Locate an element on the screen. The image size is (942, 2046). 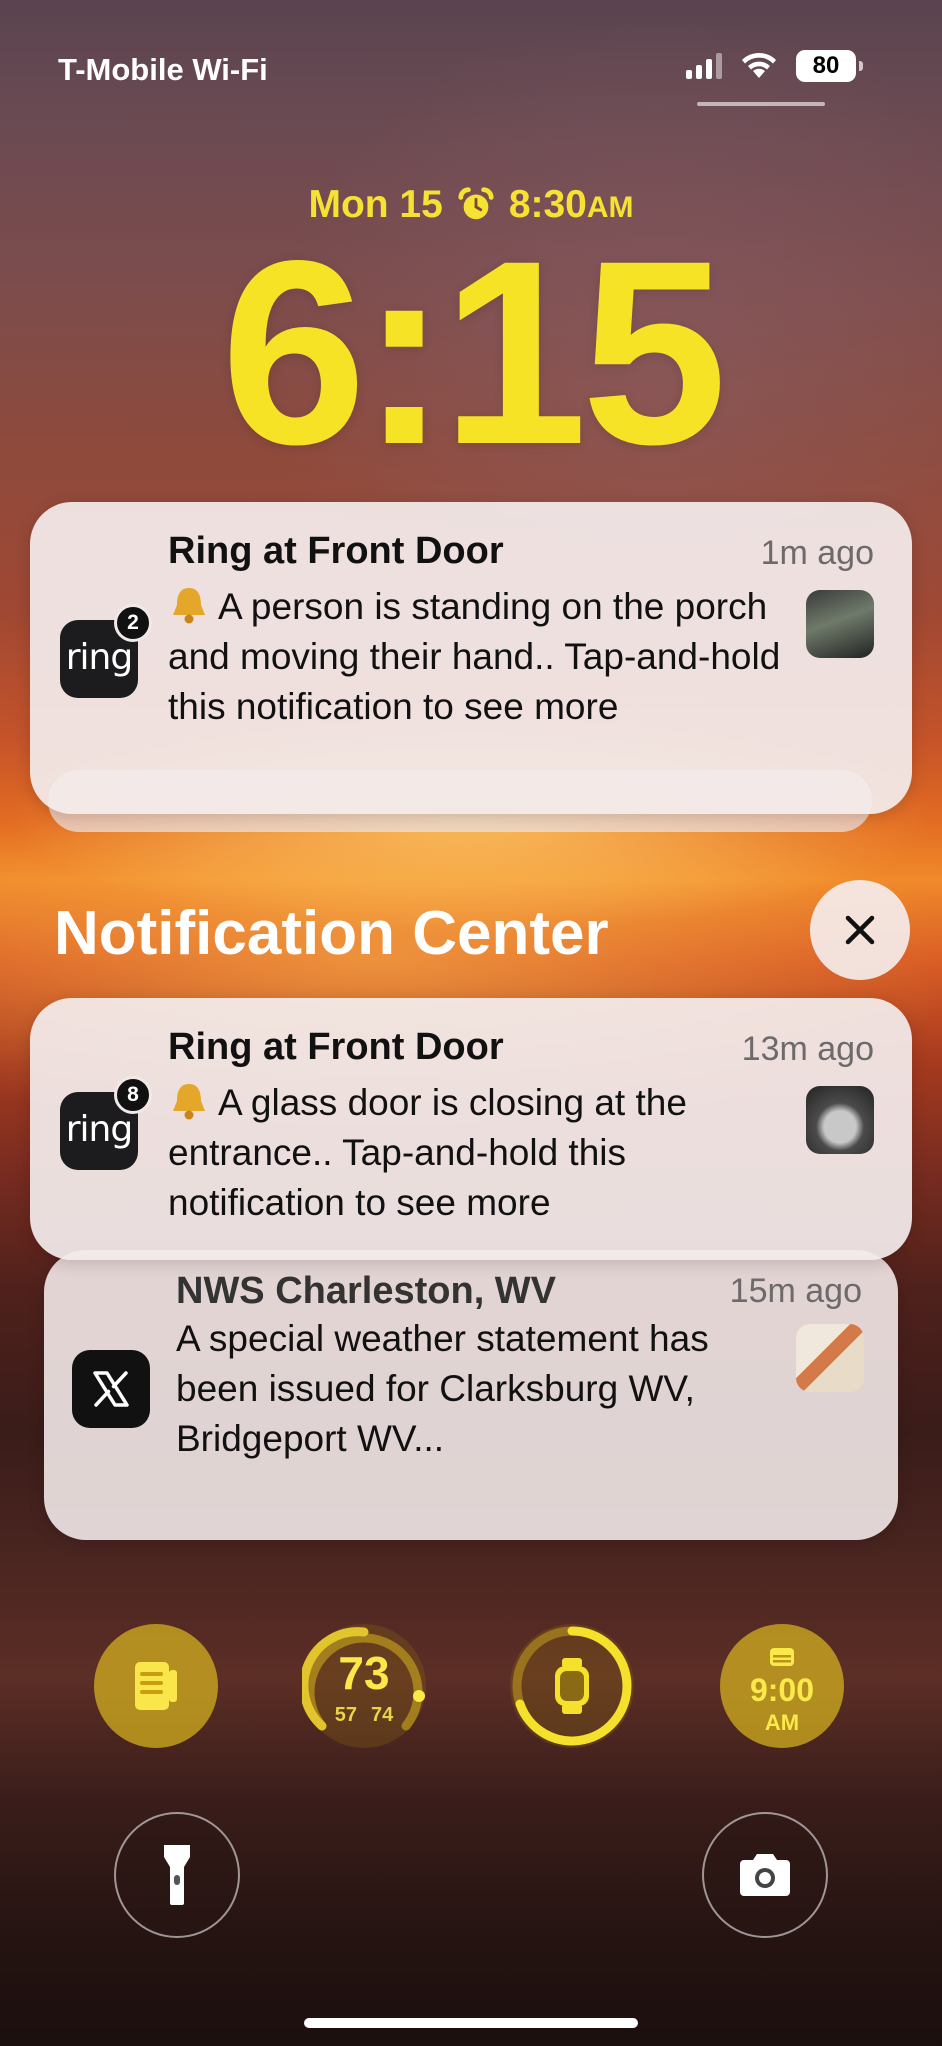
clear-notifications-button is located at coordinates (860, 930).